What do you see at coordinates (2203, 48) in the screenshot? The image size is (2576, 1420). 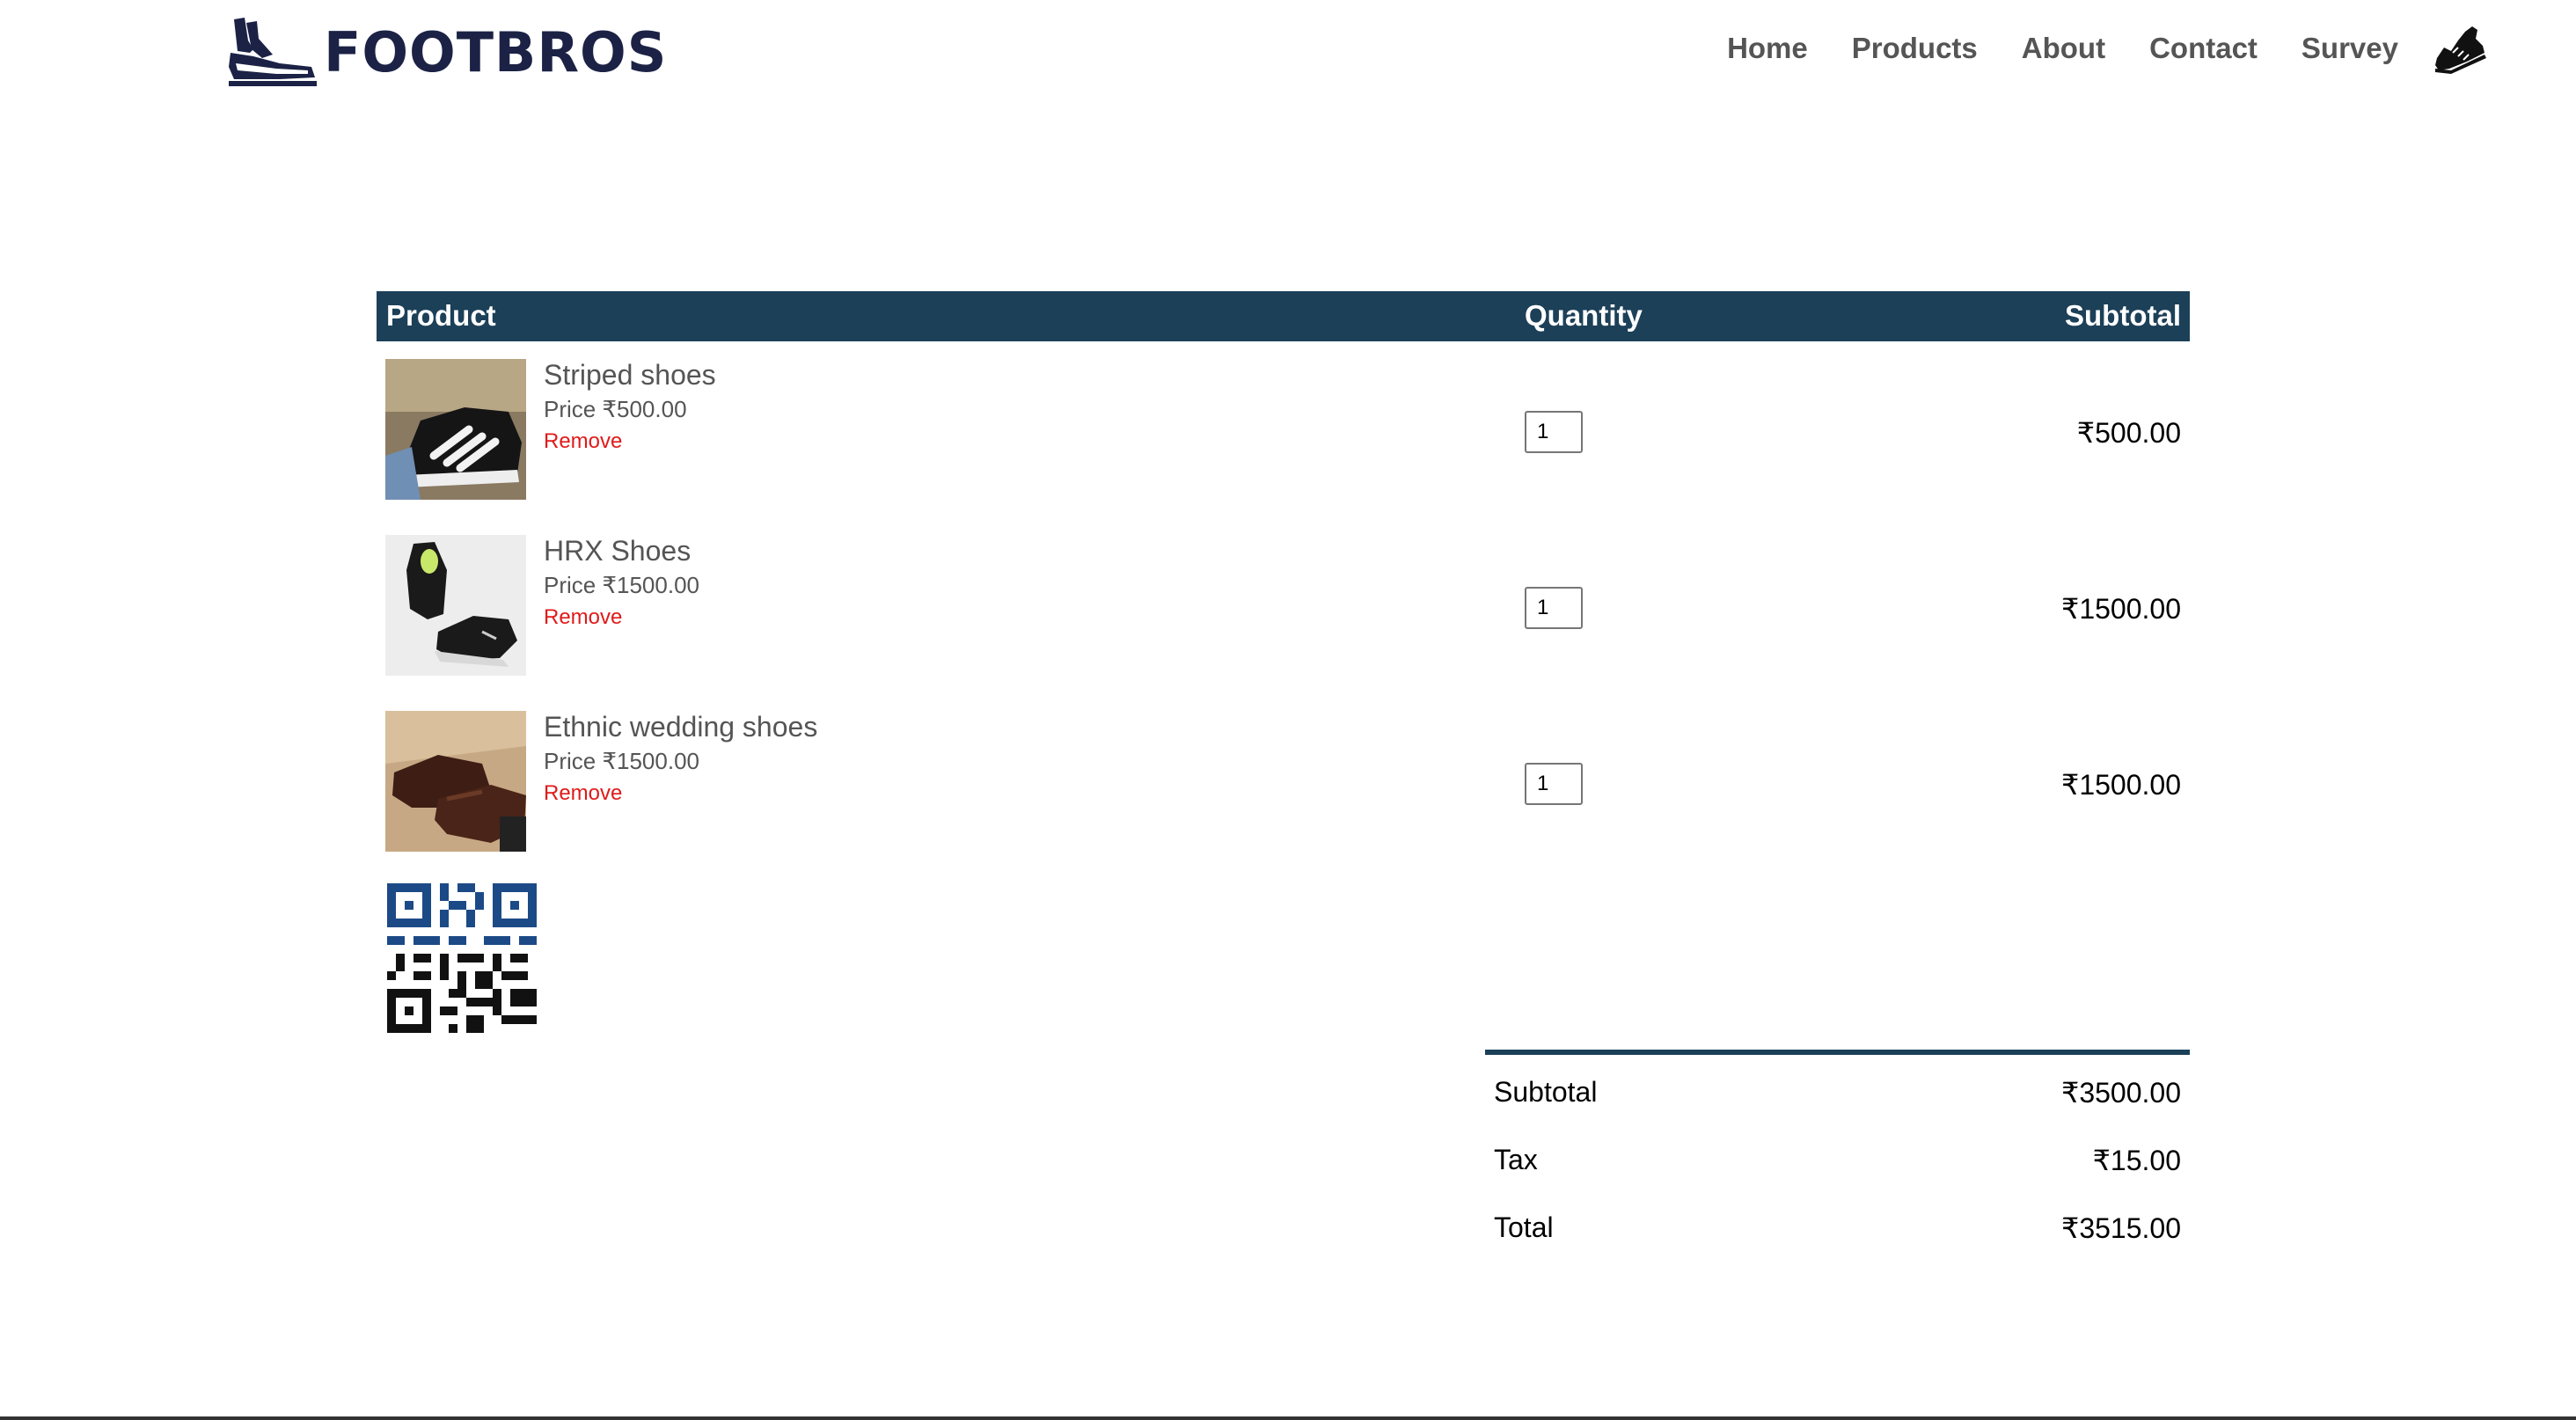 I see `nav-contact: Contact` at bounding box center [2203, 48].